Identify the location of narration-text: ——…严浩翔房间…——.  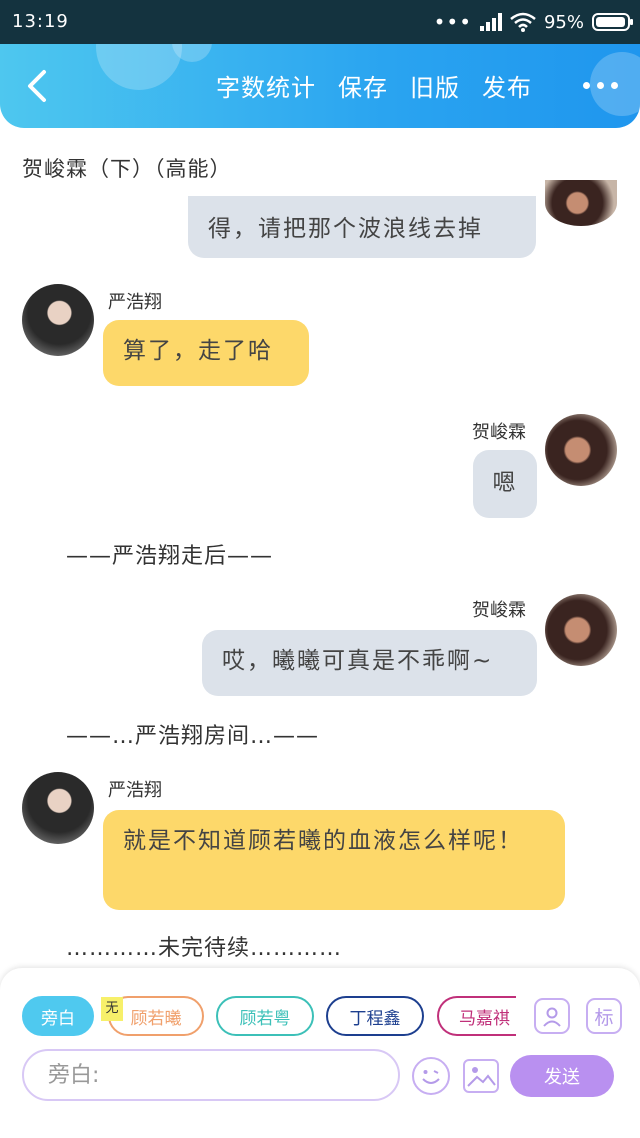
(193, 736).